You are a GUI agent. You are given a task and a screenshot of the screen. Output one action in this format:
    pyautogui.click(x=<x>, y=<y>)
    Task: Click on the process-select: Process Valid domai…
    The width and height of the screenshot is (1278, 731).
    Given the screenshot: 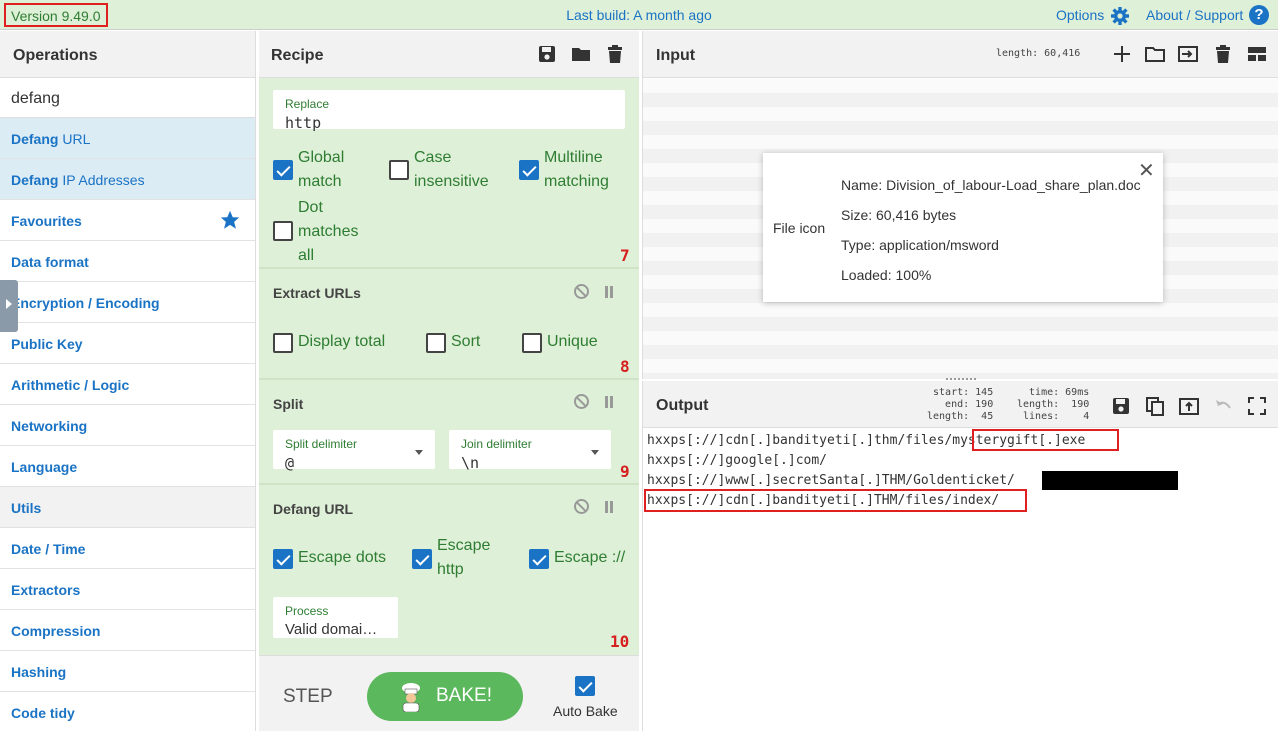 What is the action you would take?
    pyautogui.click(x=335, y=617)
    